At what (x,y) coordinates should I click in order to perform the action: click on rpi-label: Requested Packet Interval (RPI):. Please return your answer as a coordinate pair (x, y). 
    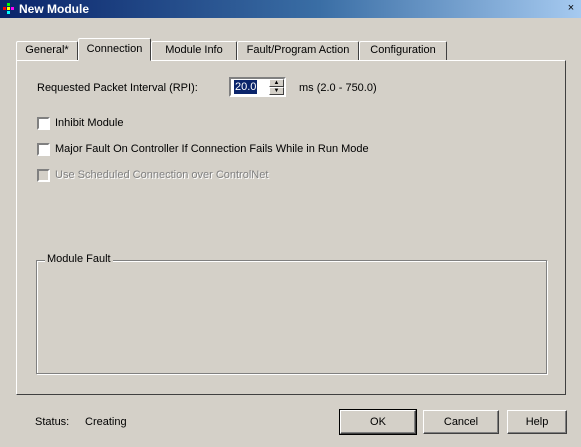
    Looking at the image, I should click on (117, 88).